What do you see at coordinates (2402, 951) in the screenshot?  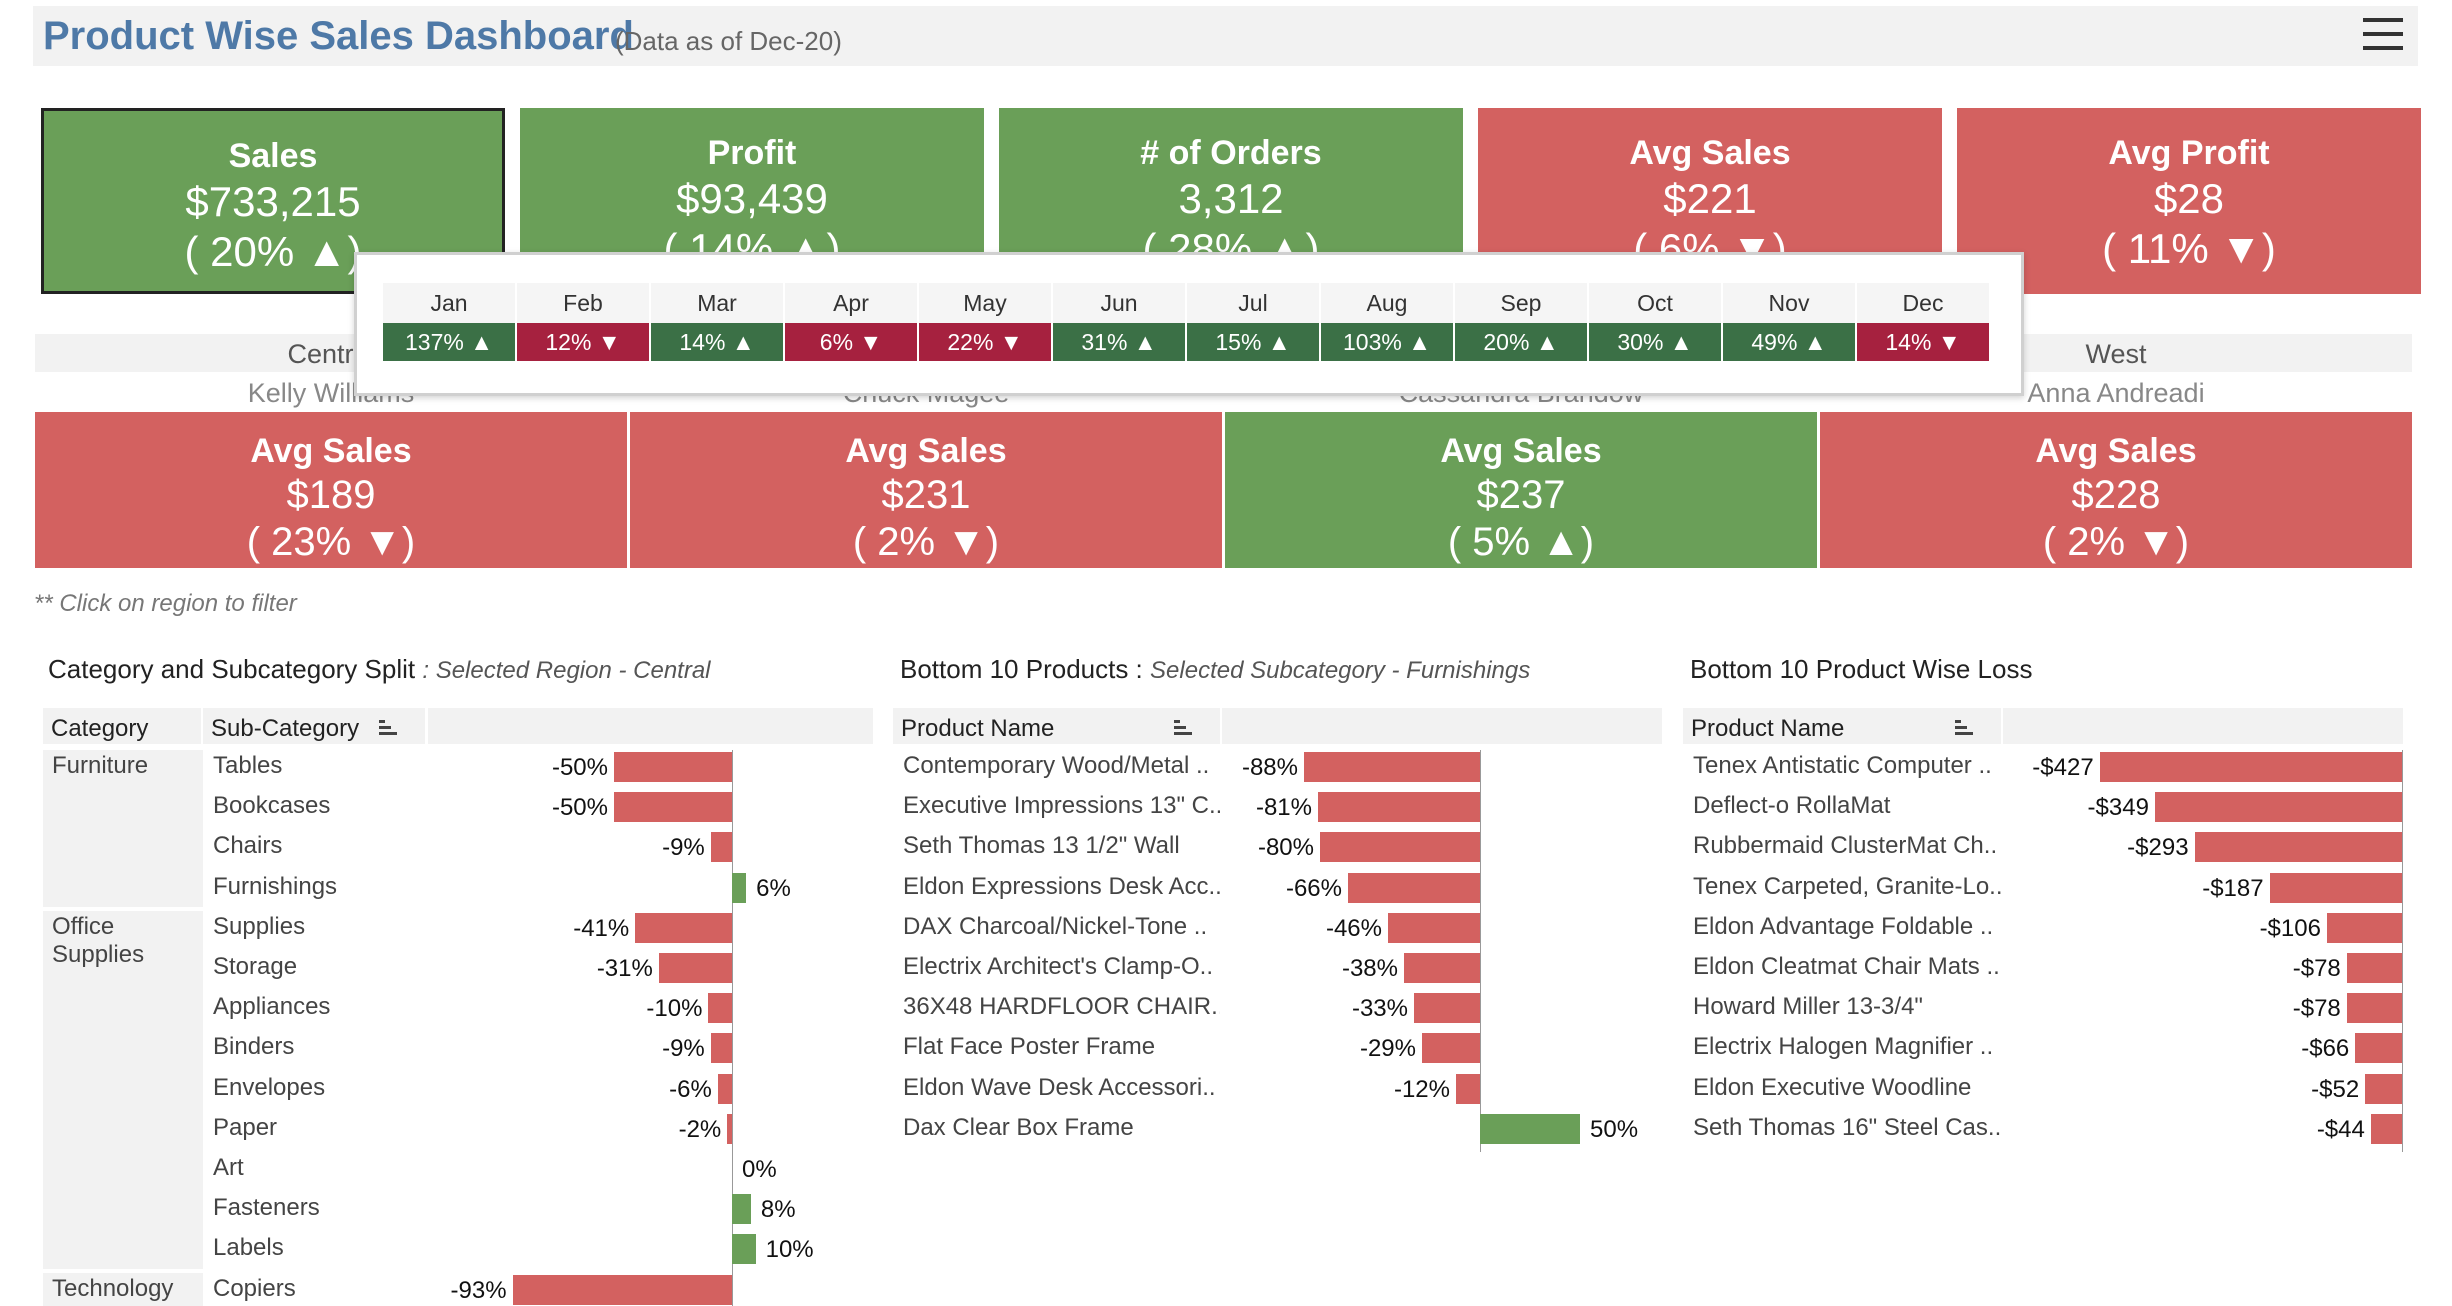 I see `zero-axis-line` at bounding box center [2402, 951].